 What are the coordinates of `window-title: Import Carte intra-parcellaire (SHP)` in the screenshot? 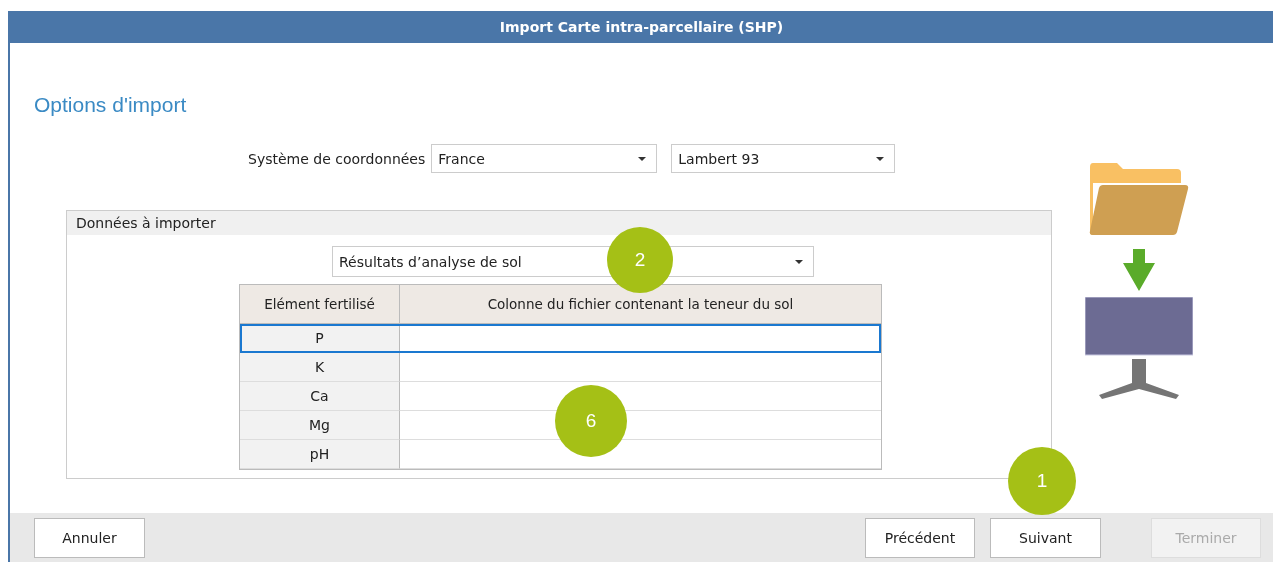 It's located at (641, 27).